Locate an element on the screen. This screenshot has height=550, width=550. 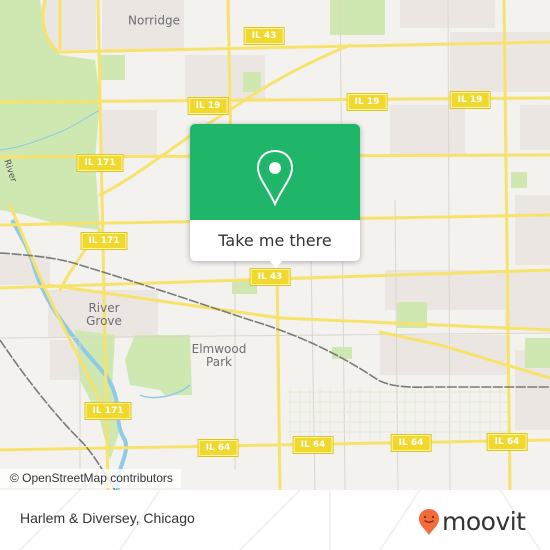
location-popup: Take me there is located at coordinates (275, 196).